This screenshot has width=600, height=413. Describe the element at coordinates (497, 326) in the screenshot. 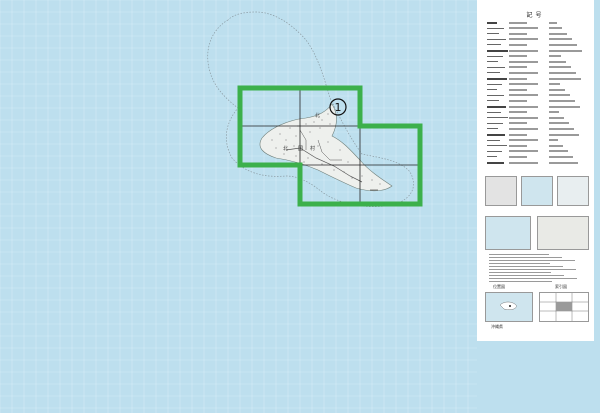

I see `prefecture-label: 沖縄県` at that location.